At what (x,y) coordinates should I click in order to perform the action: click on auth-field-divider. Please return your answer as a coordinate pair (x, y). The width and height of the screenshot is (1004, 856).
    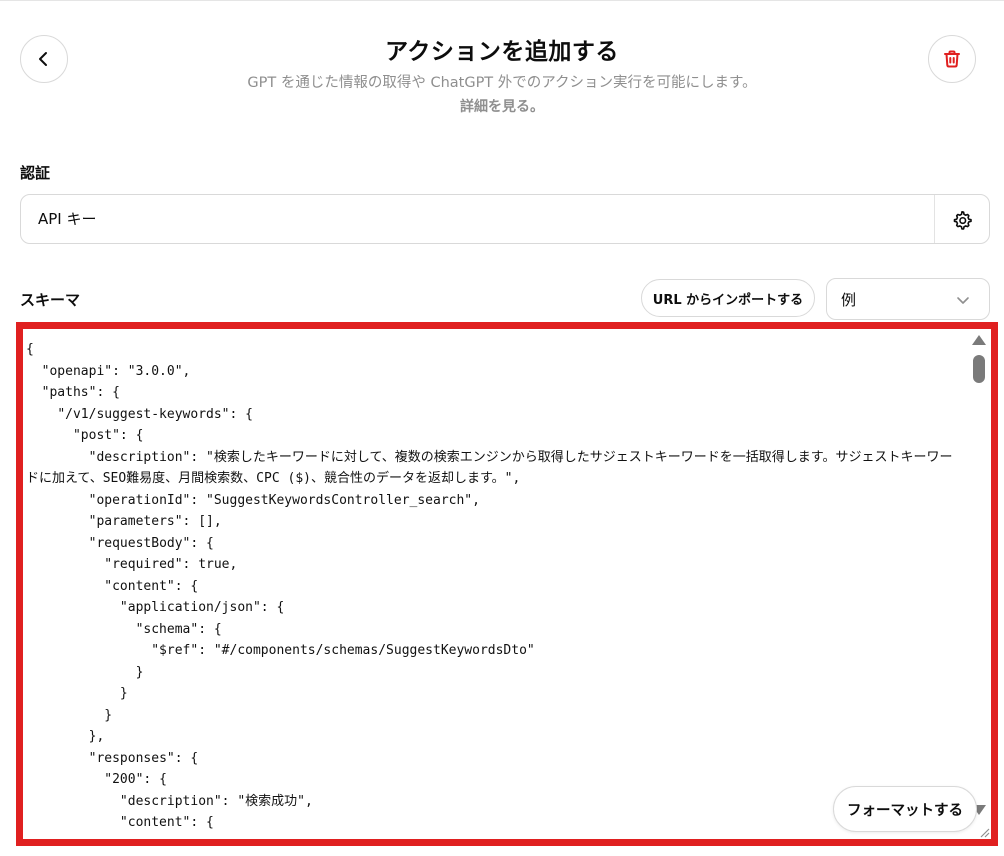
    Looking at the image, I should click on (934, 219).